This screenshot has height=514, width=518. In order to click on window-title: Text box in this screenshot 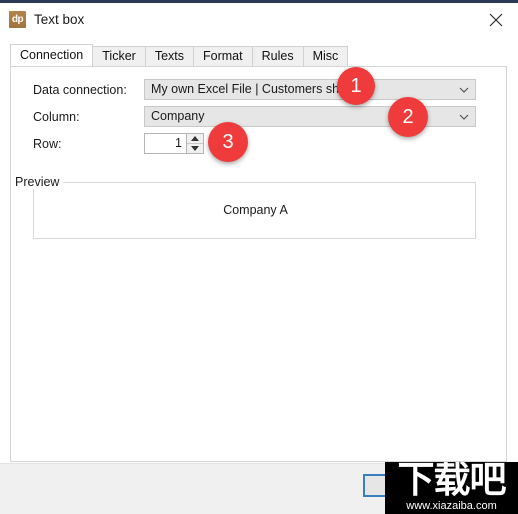, I will do `click(59, 19)`.